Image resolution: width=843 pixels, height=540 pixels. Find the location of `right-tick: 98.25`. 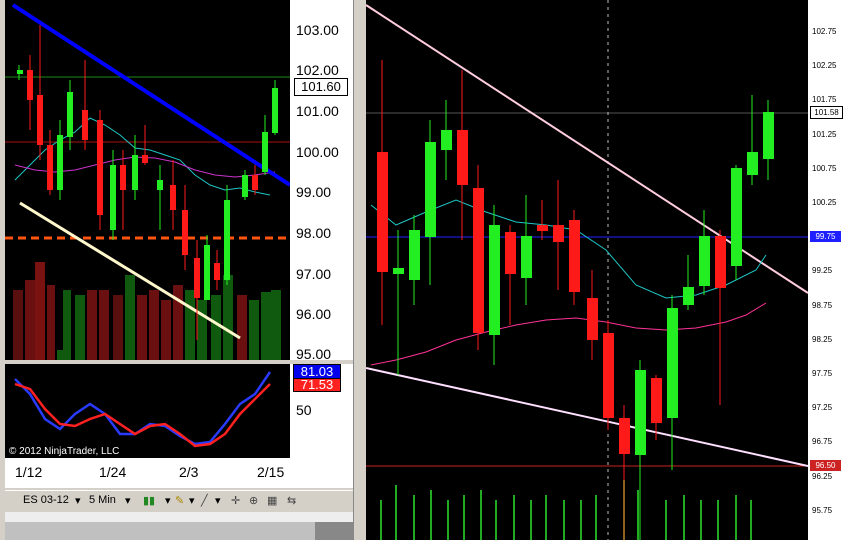

right-tick: 98.25 is located at coordinates (822, 339).